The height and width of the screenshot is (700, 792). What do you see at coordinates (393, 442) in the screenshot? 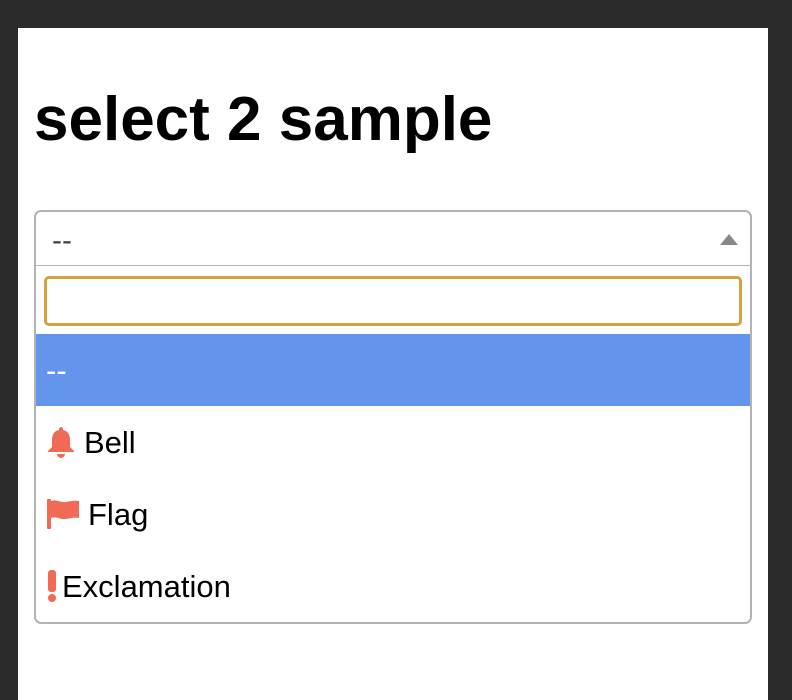
I see `option-bell: Bell` at bounding box center [393, 442].